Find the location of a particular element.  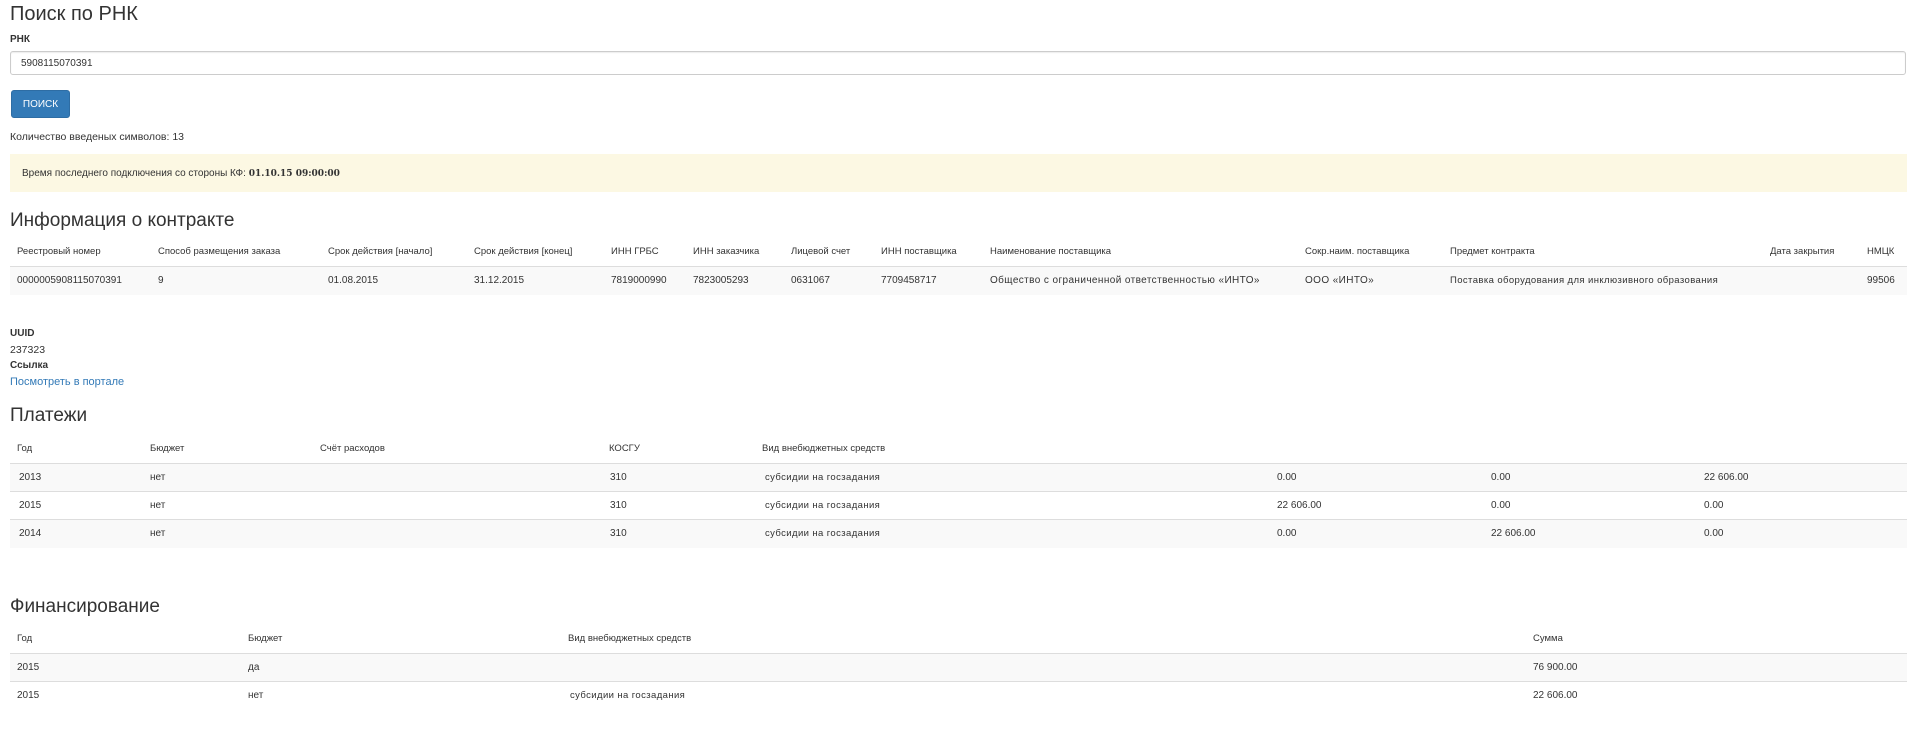

nmck: 99506 is located at coordinates (1881, 280).